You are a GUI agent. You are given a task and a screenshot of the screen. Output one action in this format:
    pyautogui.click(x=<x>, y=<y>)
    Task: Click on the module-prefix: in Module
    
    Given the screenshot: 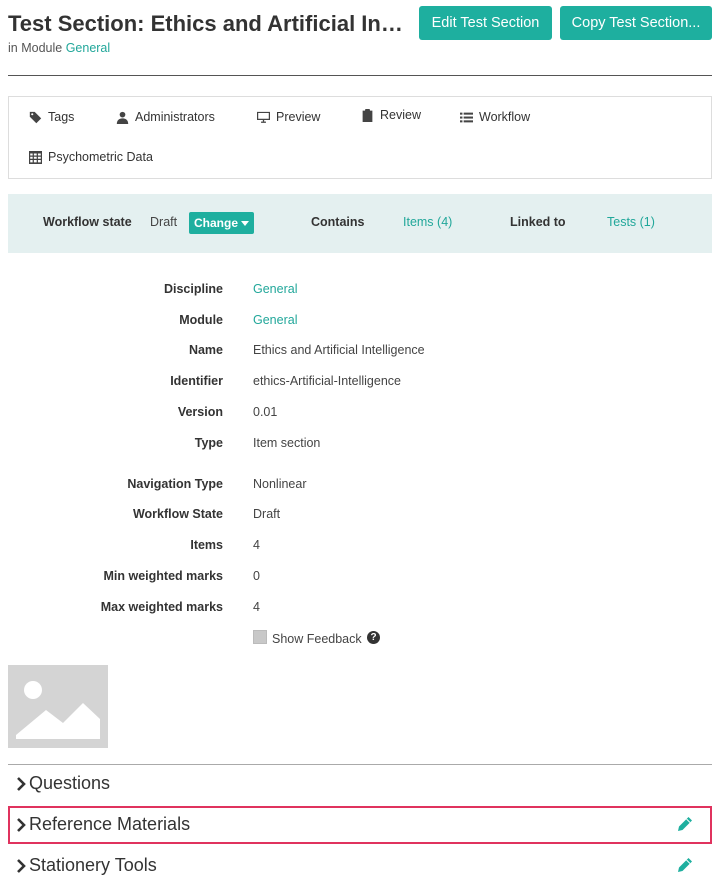 What is the action you would take?
    pyautogui.click(x=35, y=48)
    